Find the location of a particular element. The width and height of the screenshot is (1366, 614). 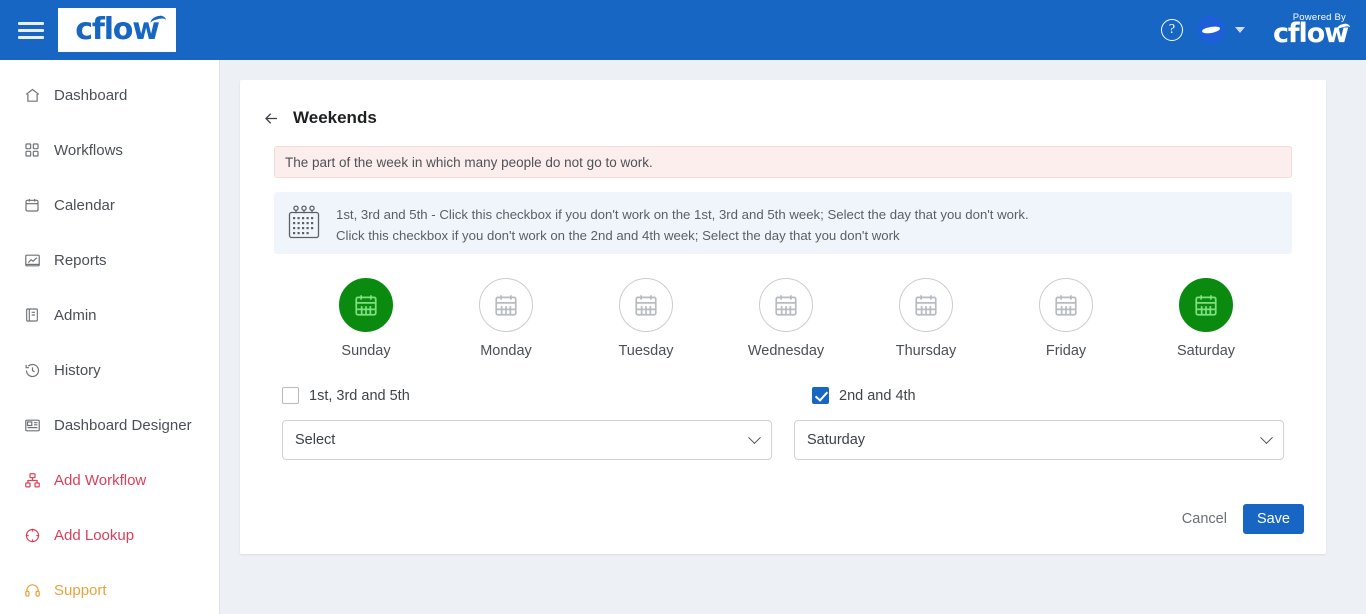

sidebar-item-add-workflow: Add Workflow is located at coordinates (109, 480).